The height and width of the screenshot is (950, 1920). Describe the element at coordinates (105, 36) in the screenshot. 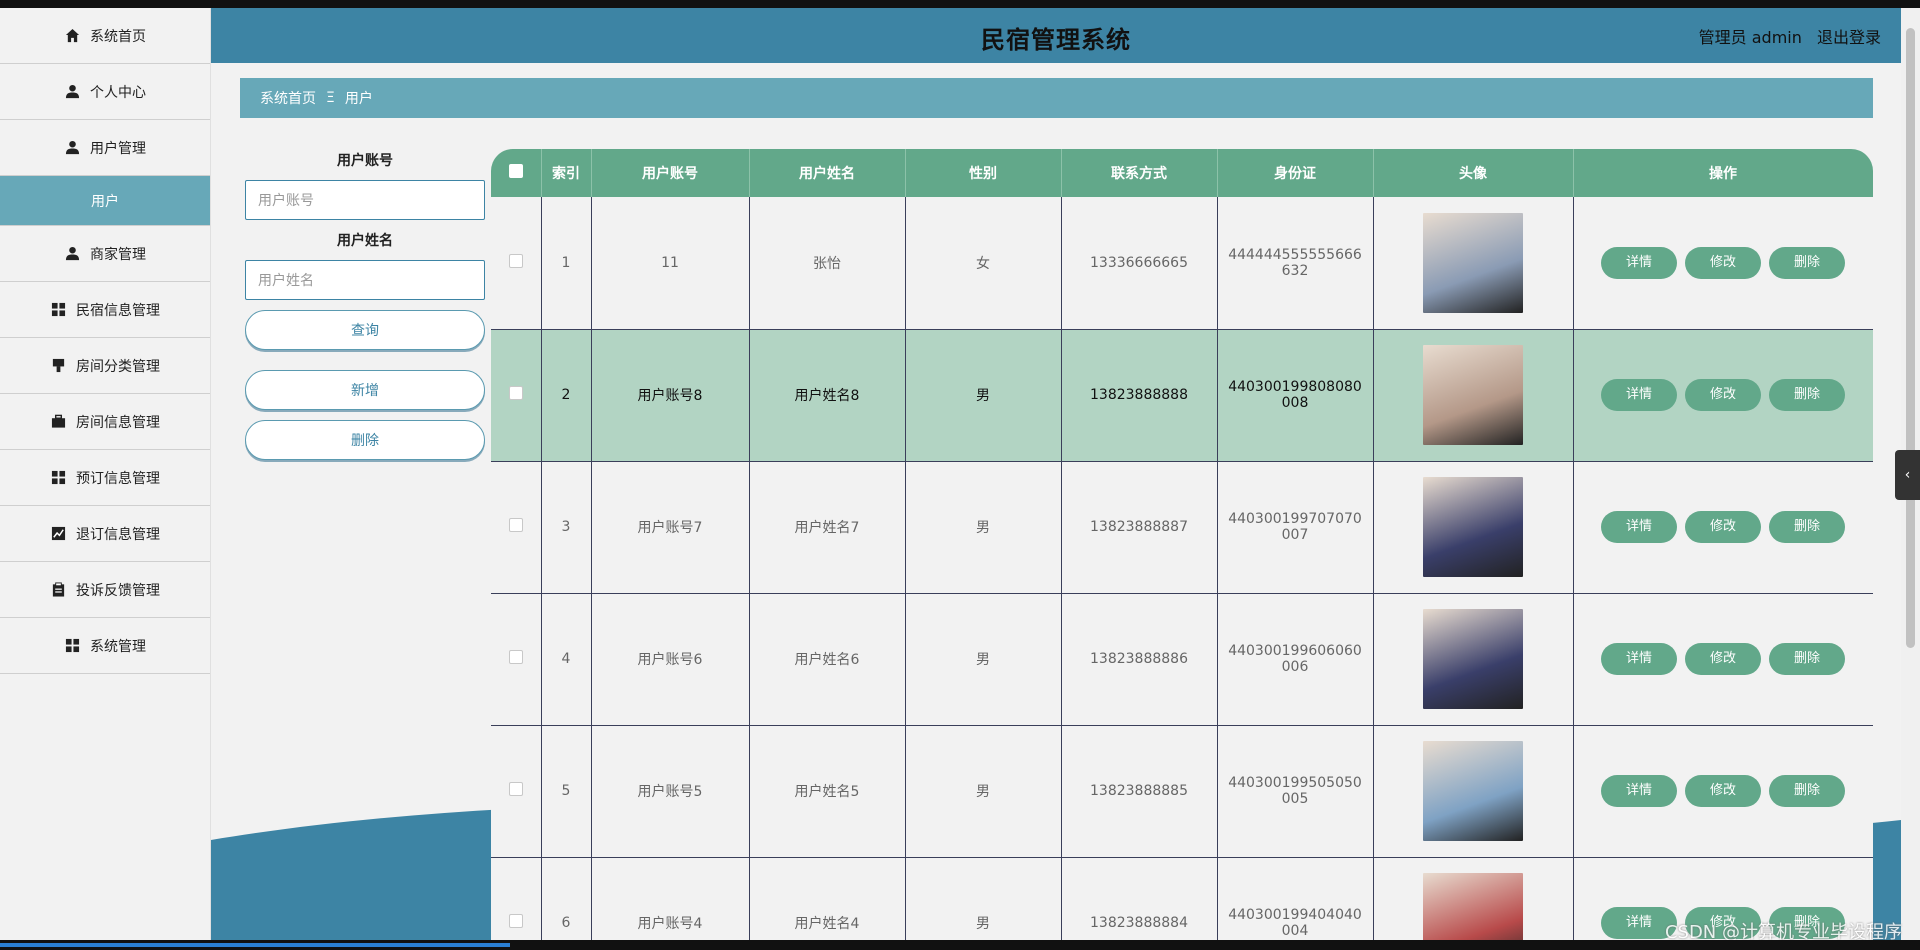

I see `sidebar-item: 系统首页` at that location.